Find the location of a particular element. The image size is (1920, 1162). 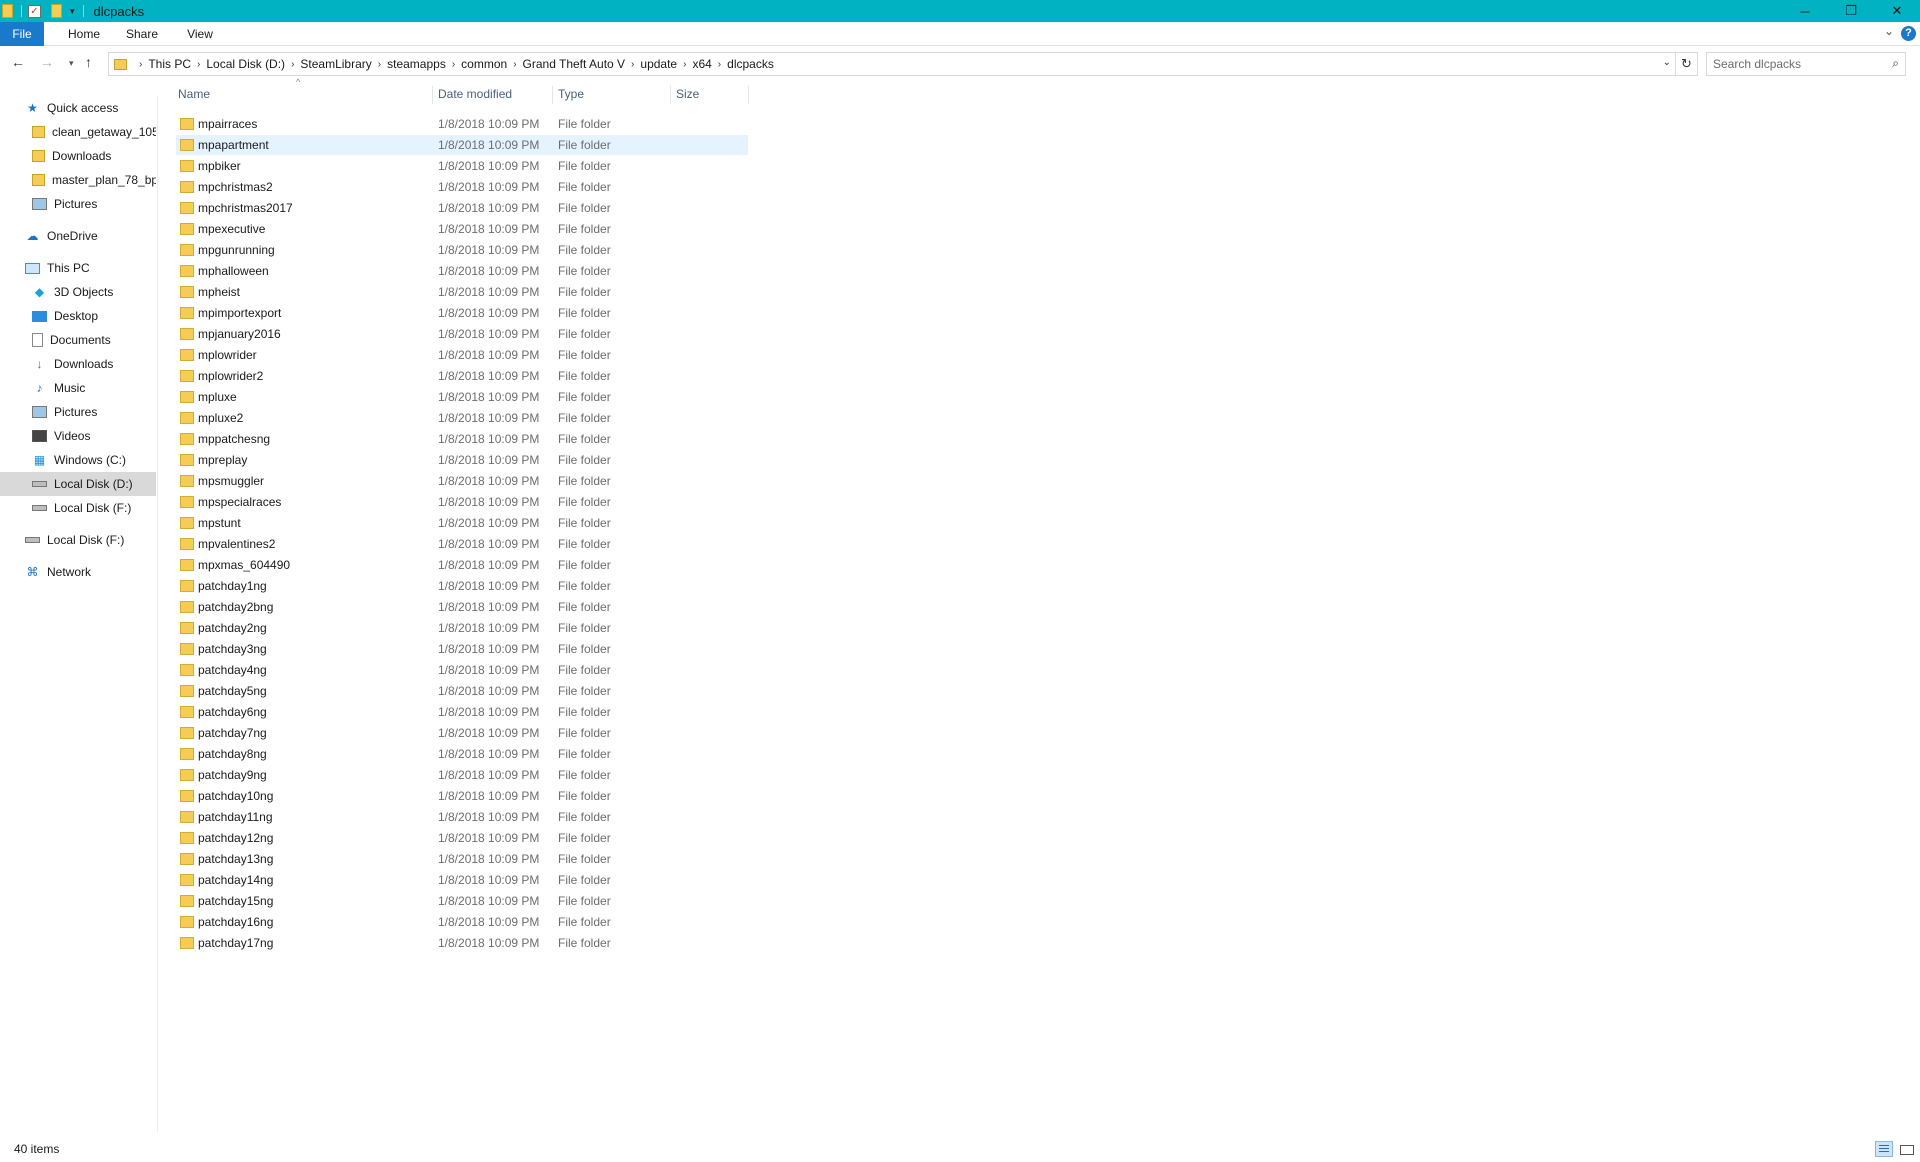

address-history-chevron-icon: ⌄ is located at coordinates (1667, 62).